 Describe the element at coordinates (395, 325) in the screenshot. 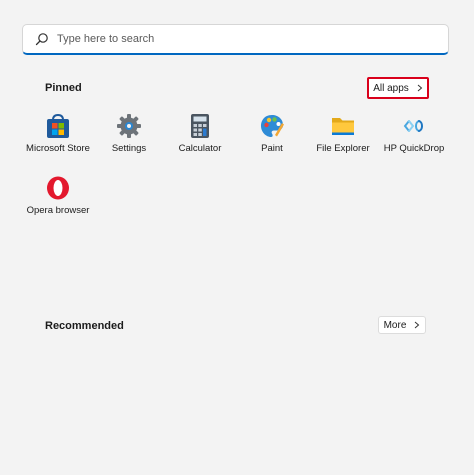

I see `more-label: More` at that location.